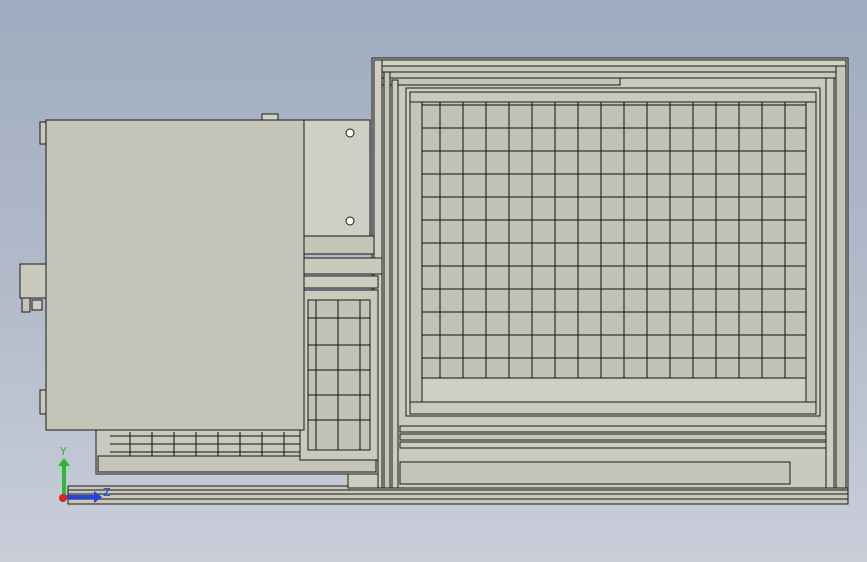  What do you see at coordinates (107, 492) in the screenshot?
I see `z-axis-label: Z` at bounding box center [107, 492].